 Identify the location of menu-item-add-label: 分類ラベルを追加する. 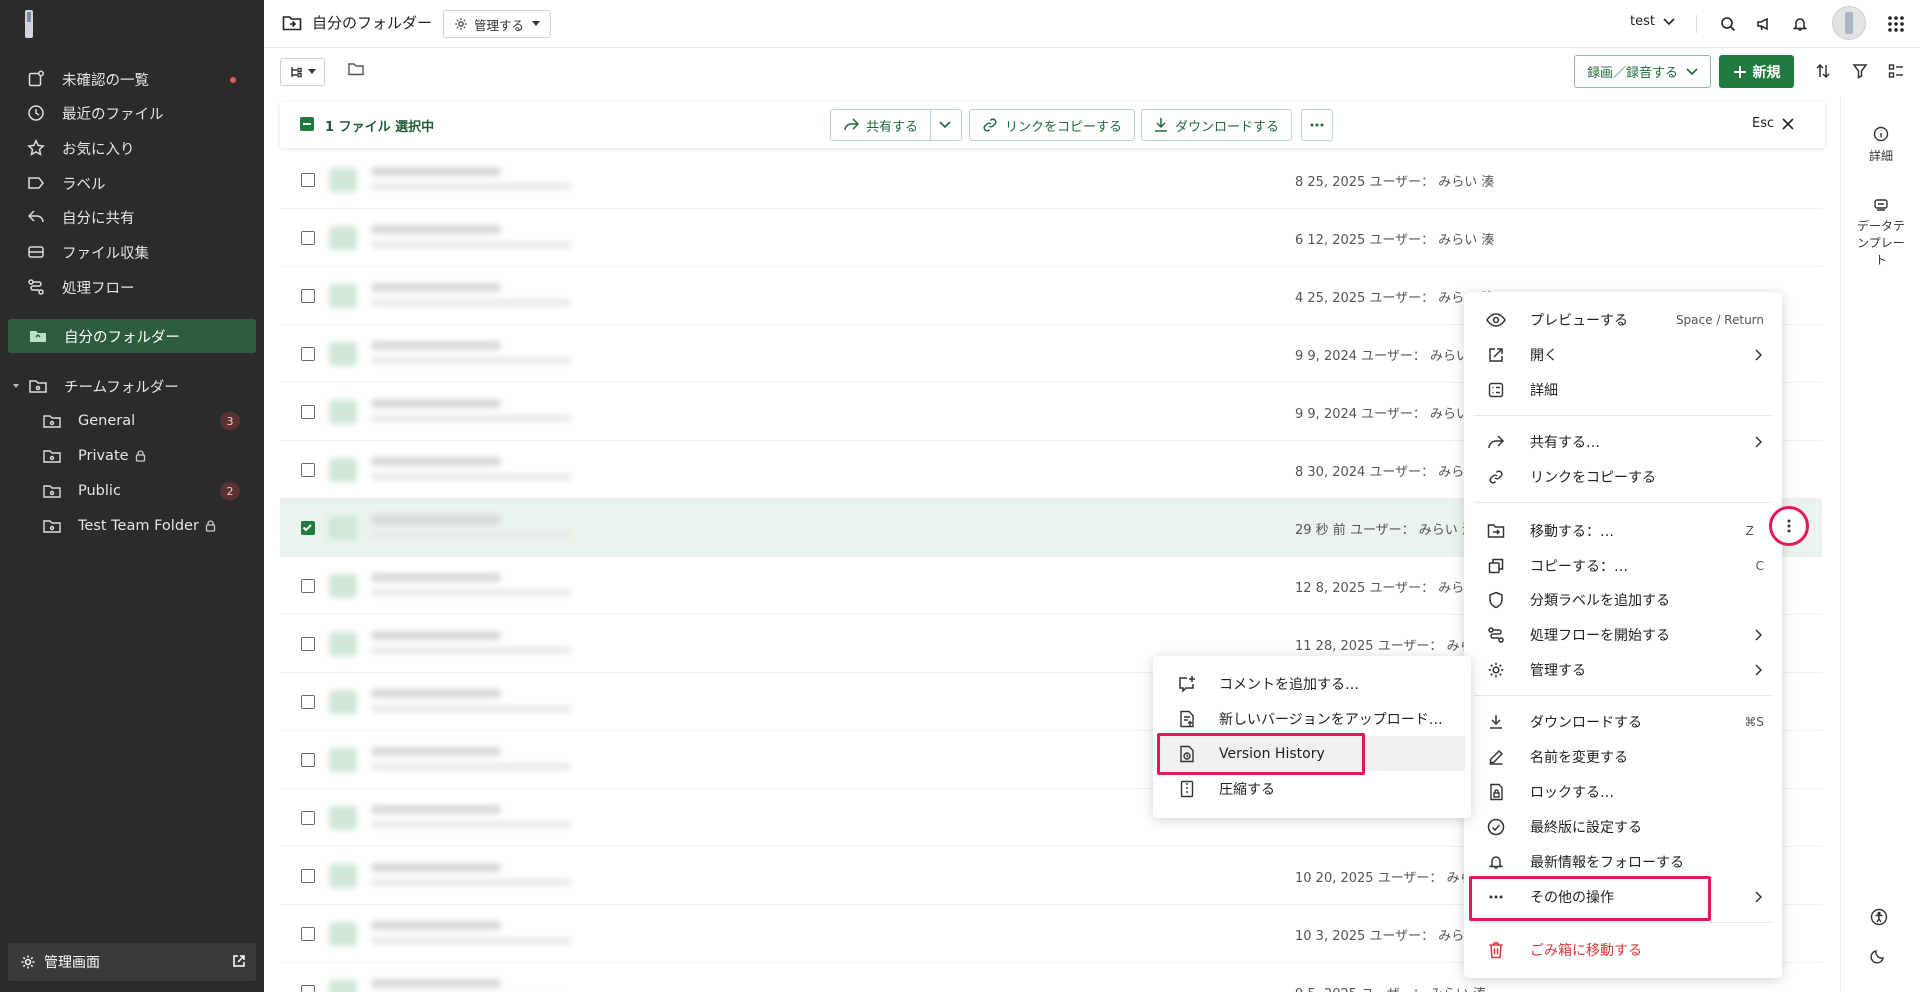
(1623, 600).